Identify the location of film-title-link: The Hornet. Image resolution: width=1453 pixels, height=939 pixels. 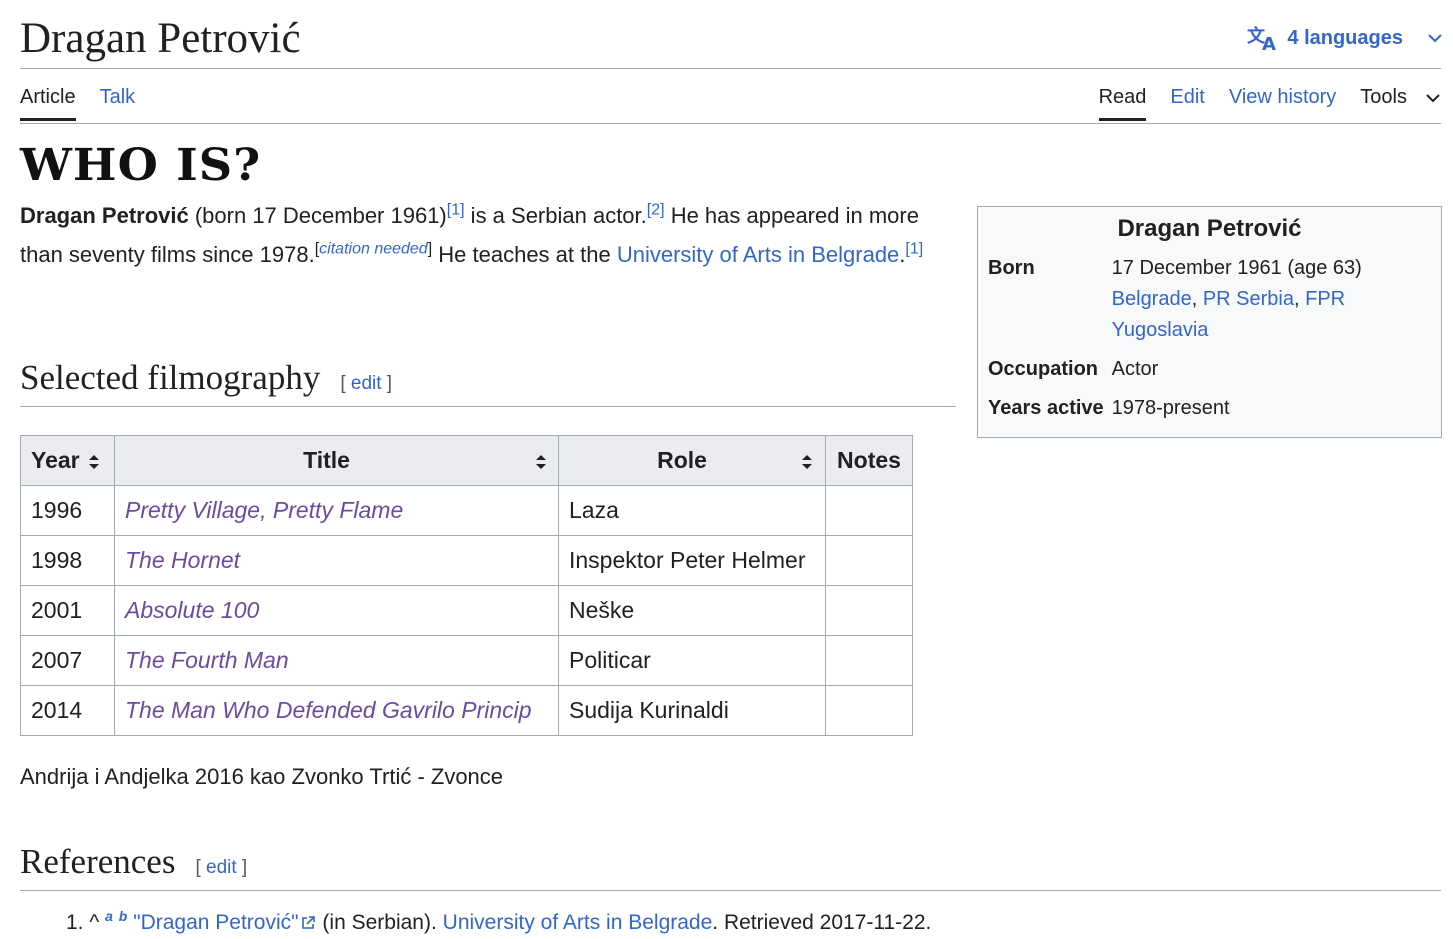
(336, 560).